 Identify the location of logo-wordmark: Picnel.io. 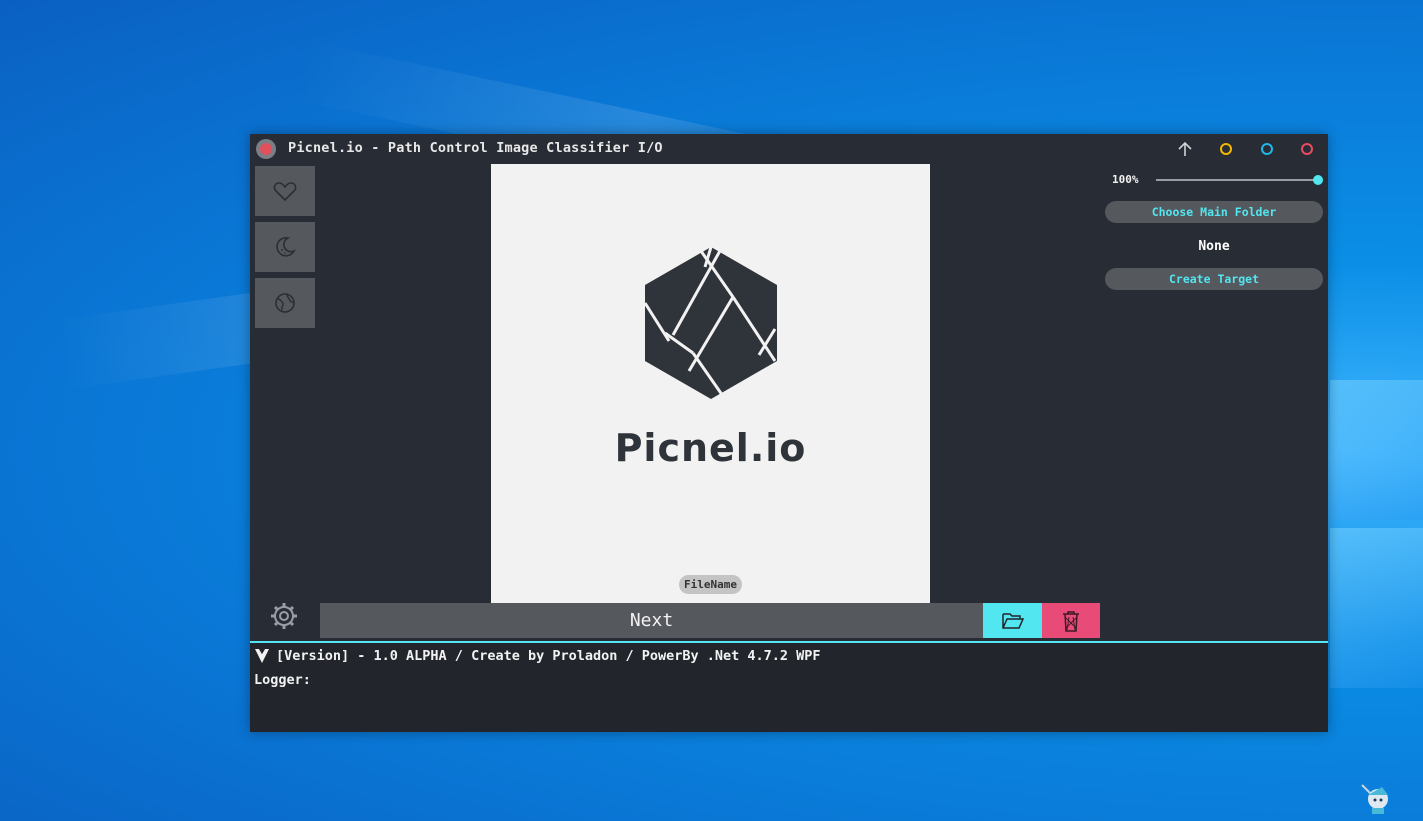
(710, 448).